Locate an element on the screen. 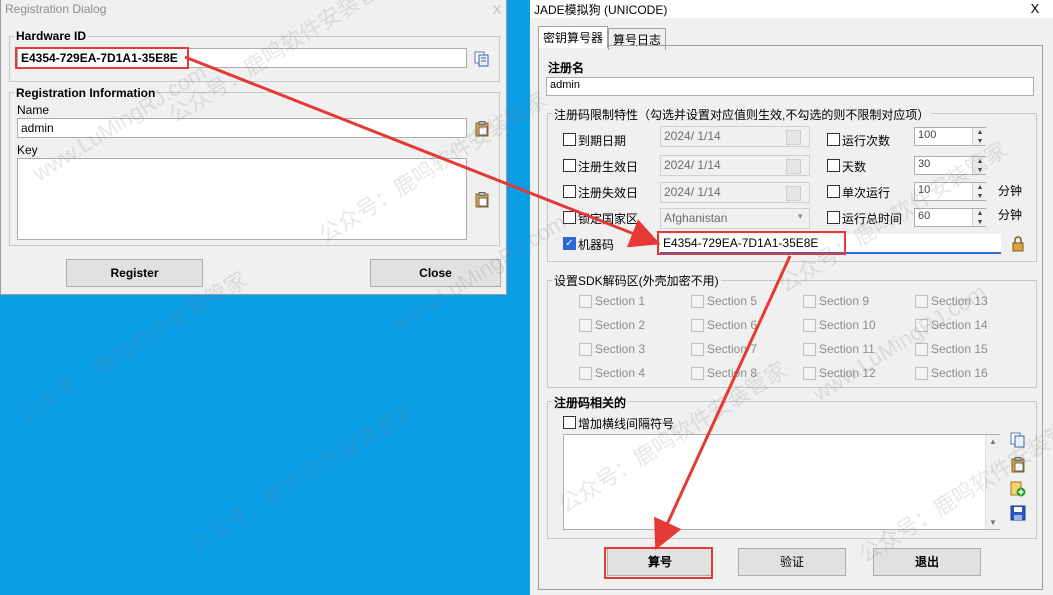 The width and height of the screenshot is (1053, 595). arrow-hardware-to-machine is located at coordinates (422, 151).